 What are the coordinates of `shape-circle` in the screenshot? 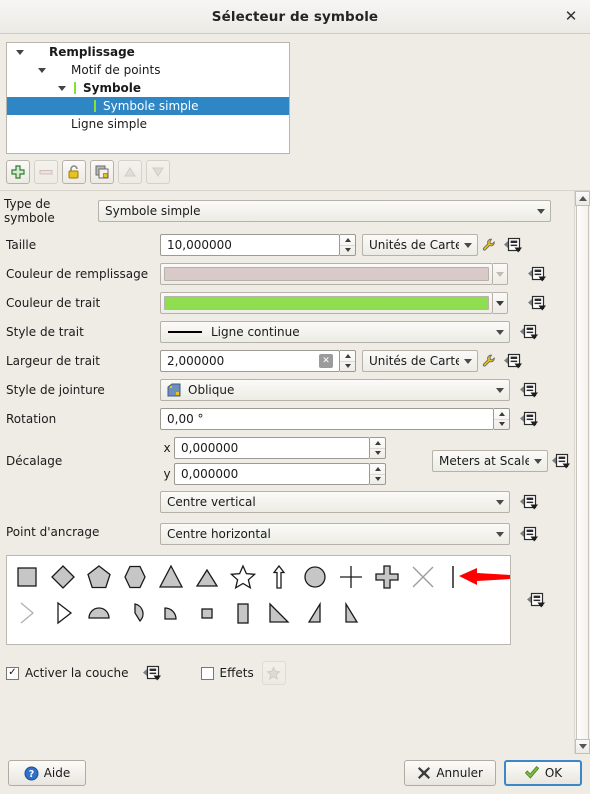 It's located at (315, 577).